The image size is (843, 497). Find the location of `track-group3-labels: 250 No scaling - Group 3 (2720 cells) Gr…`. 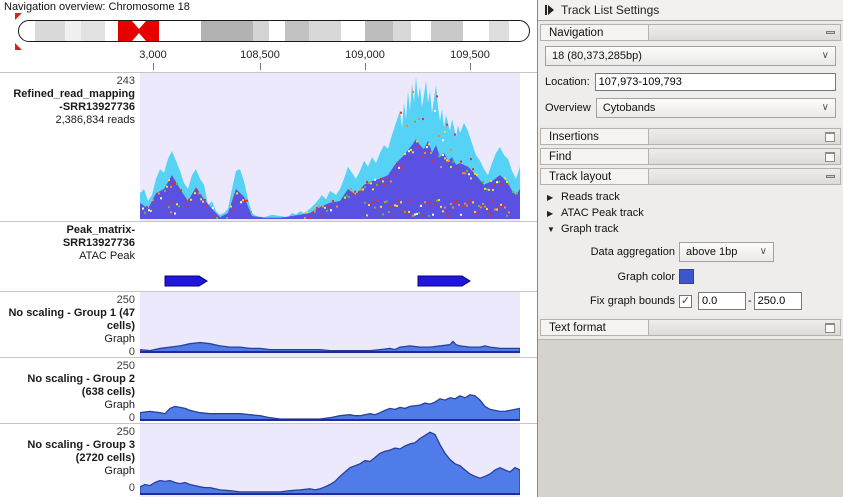

track-group3-labels: 250 No scaling - Group 3 (2720 cells) Gr… is located at coordinates (70, 460).